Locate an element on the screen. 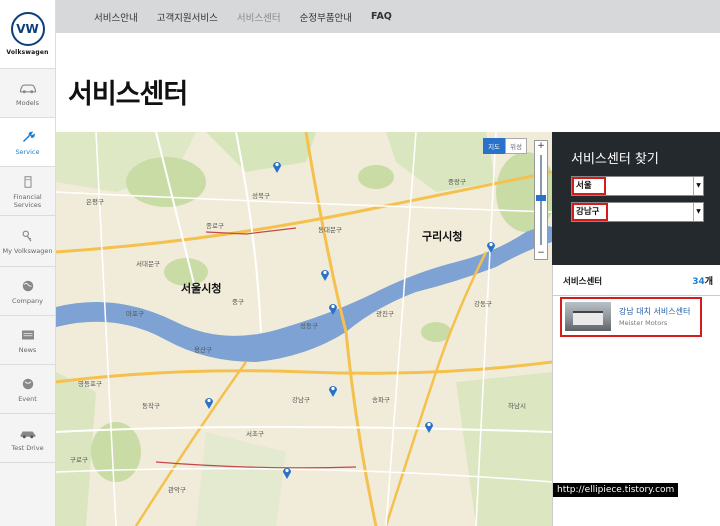 This screenshot has width=720, height=526. news-icon is located at coordinates (27, 334).